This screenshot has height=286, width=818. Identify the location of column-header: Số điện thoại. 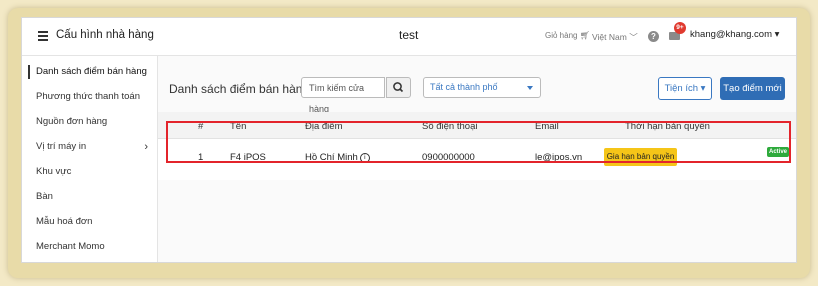
(450, 126).